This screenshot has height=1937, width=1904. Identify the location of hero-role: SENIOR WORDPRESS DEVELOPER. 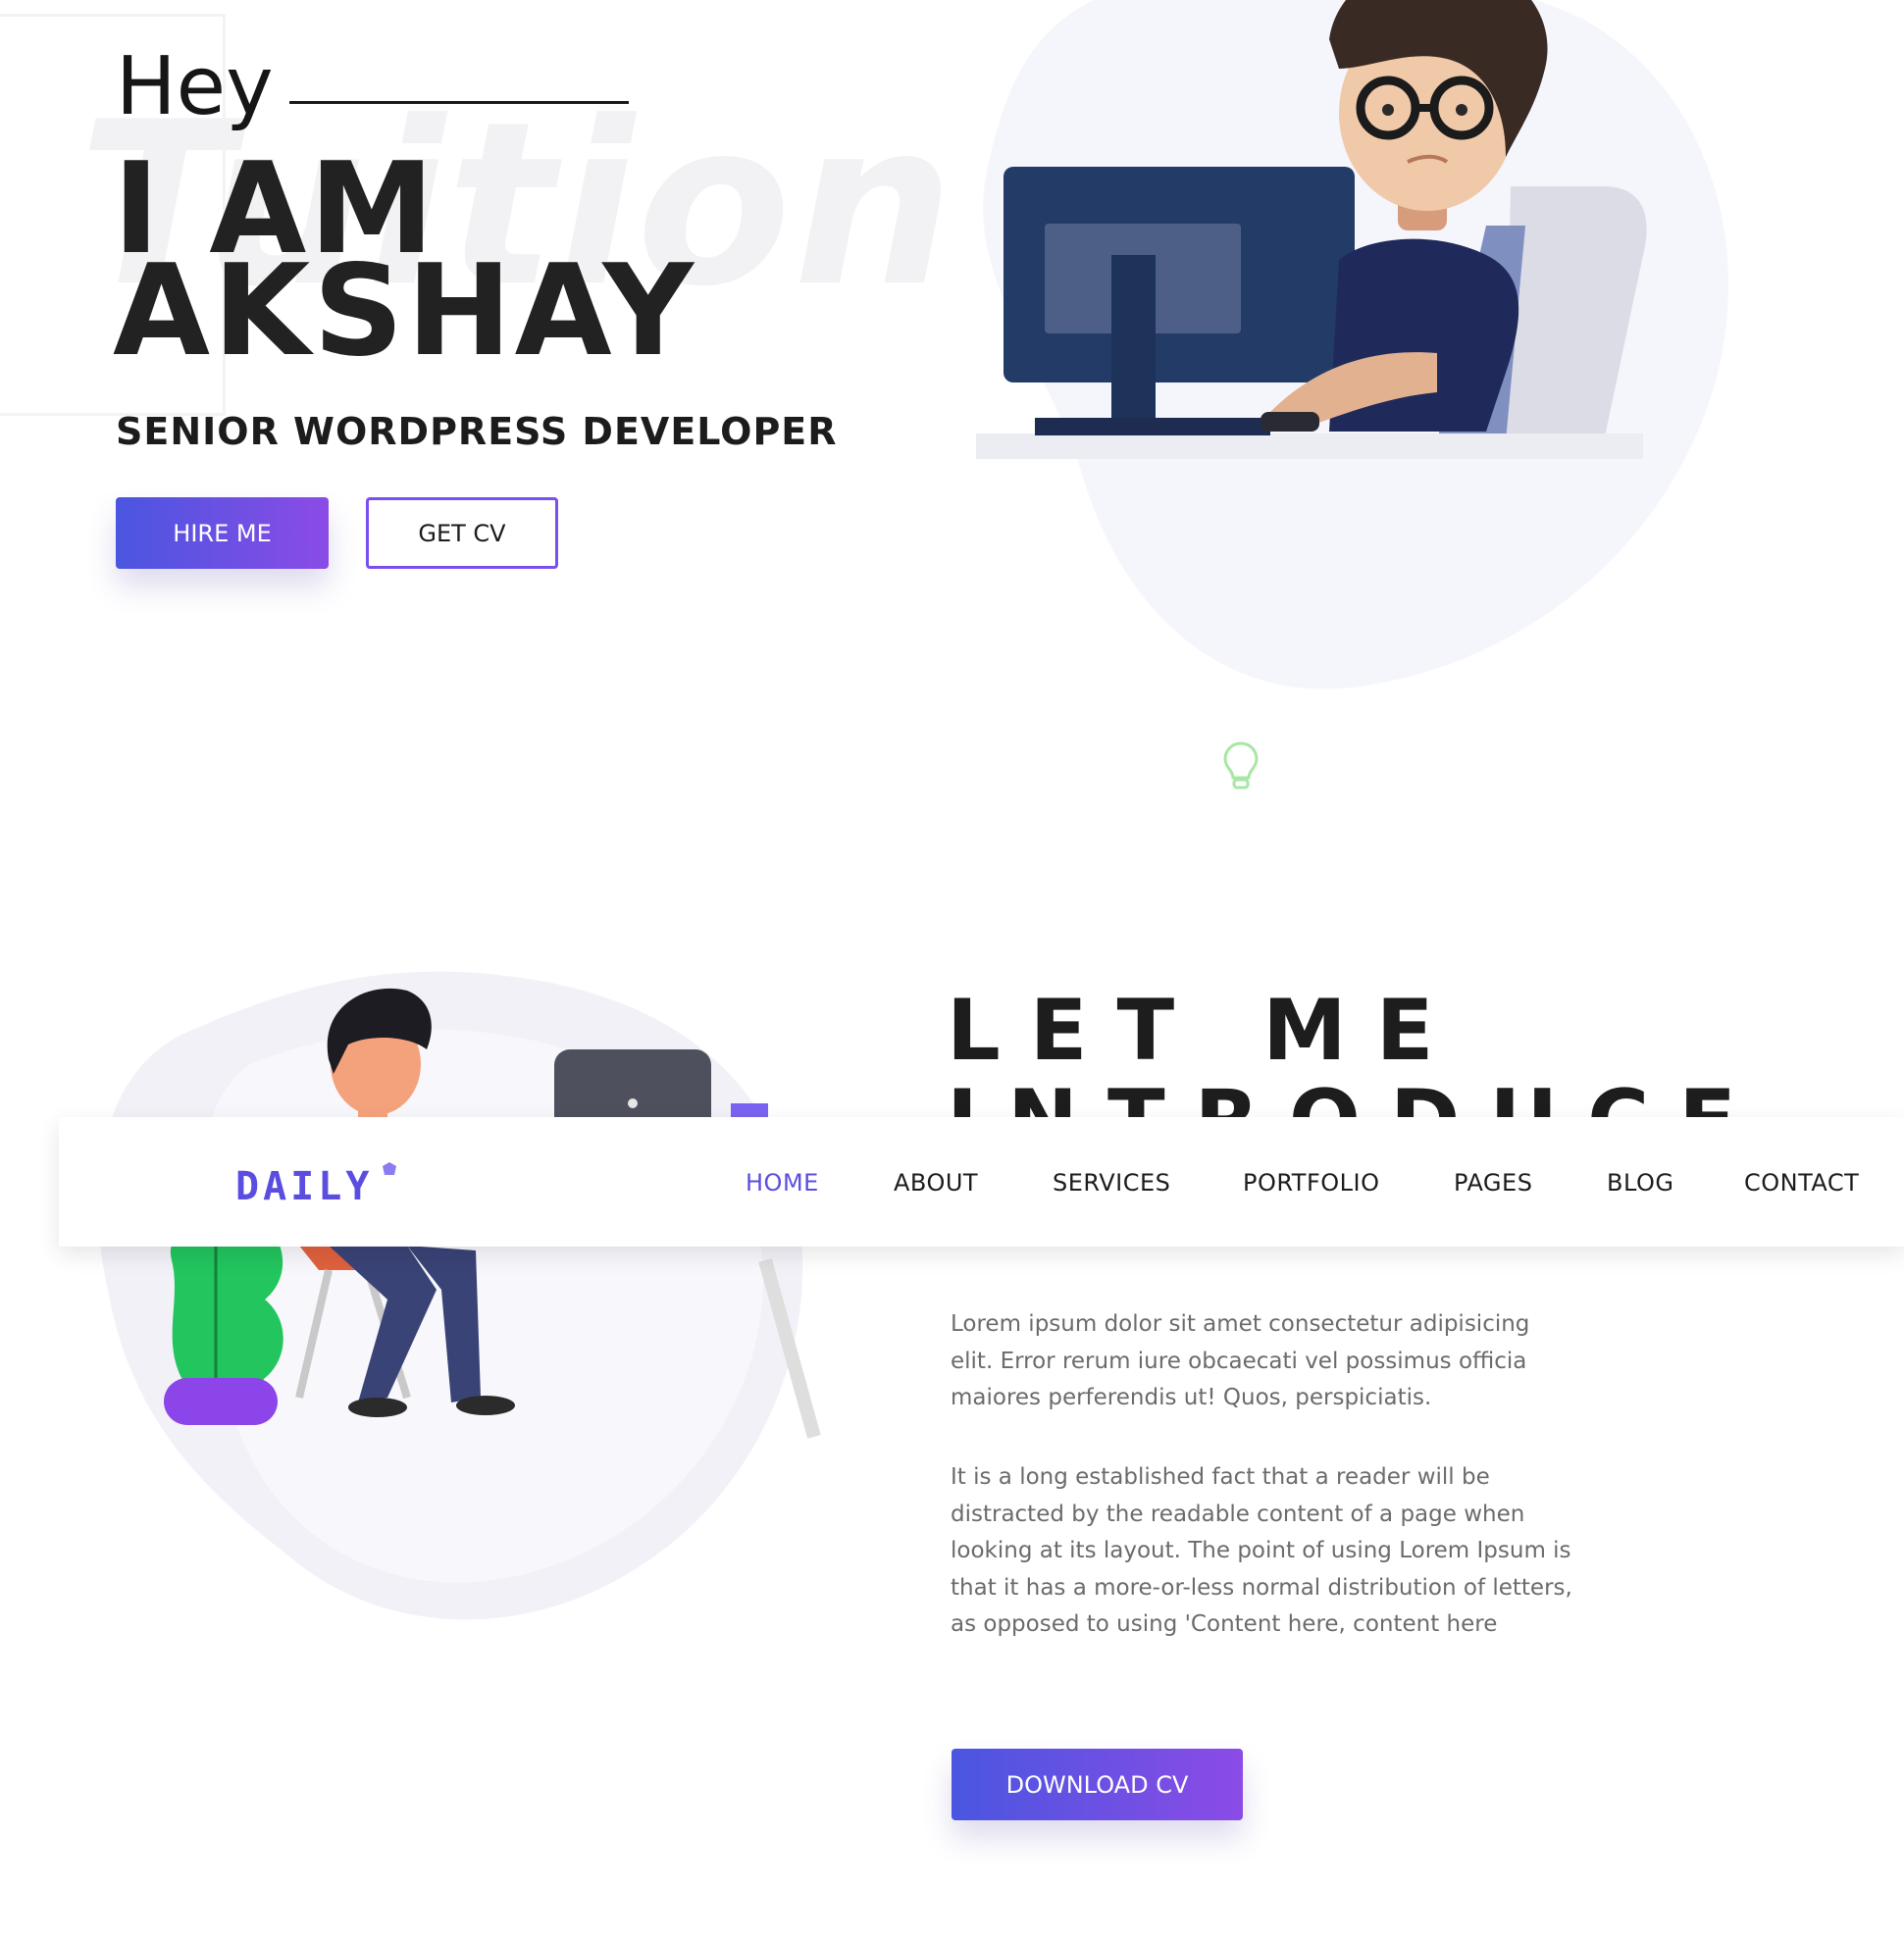
(477, 432).